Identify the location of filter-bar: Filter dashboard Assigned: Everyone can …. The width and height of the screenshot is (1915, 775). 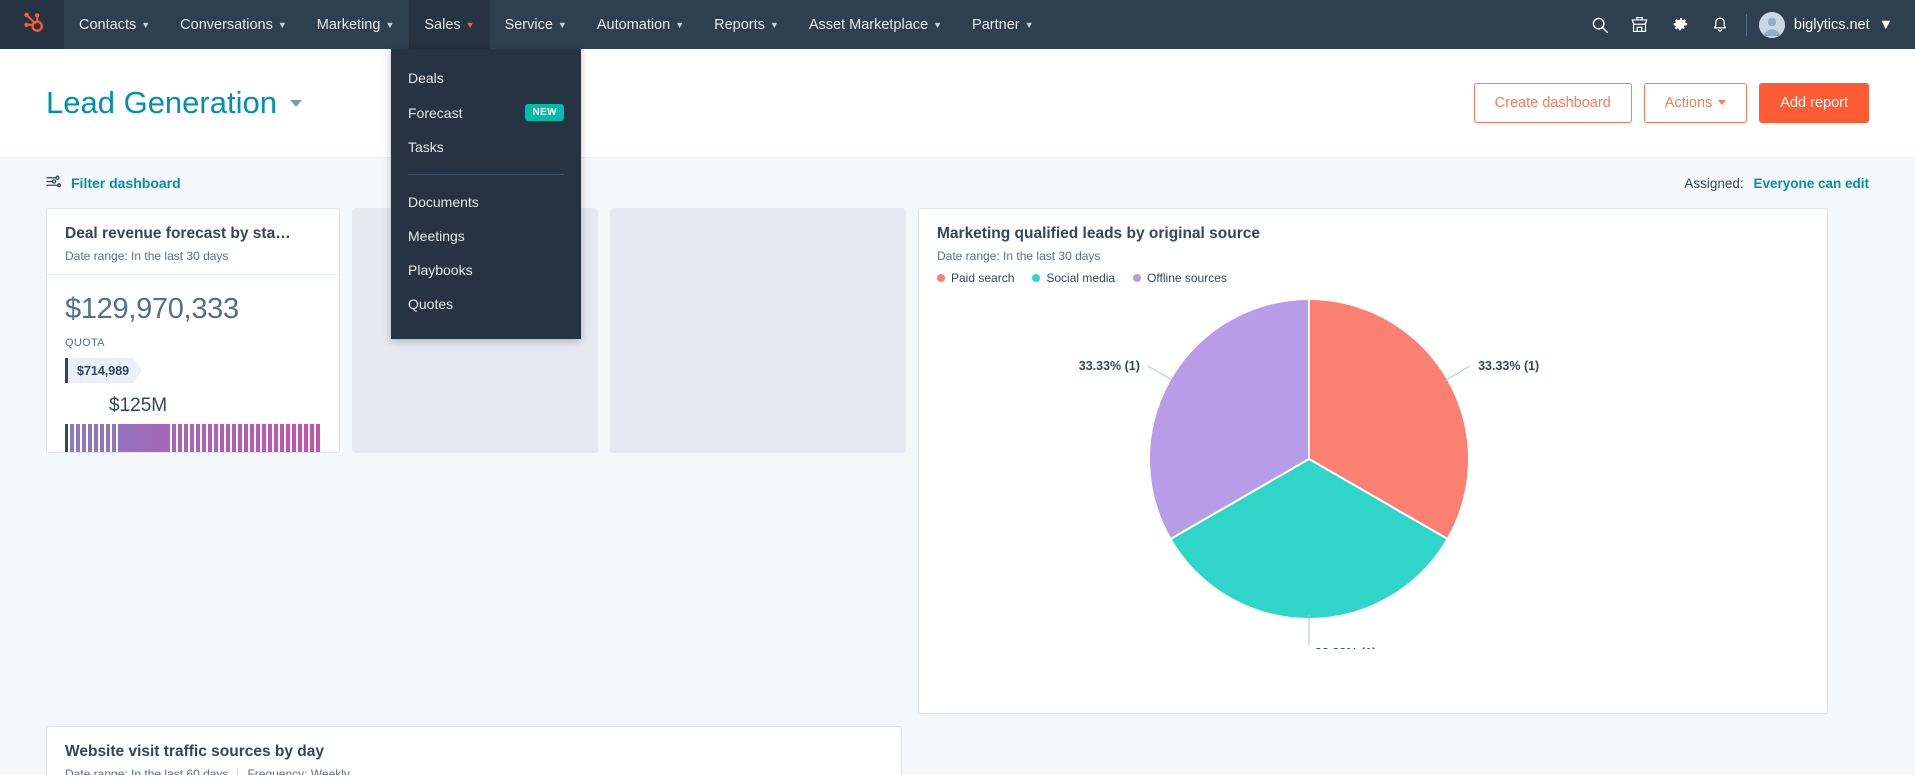
(957, 183).